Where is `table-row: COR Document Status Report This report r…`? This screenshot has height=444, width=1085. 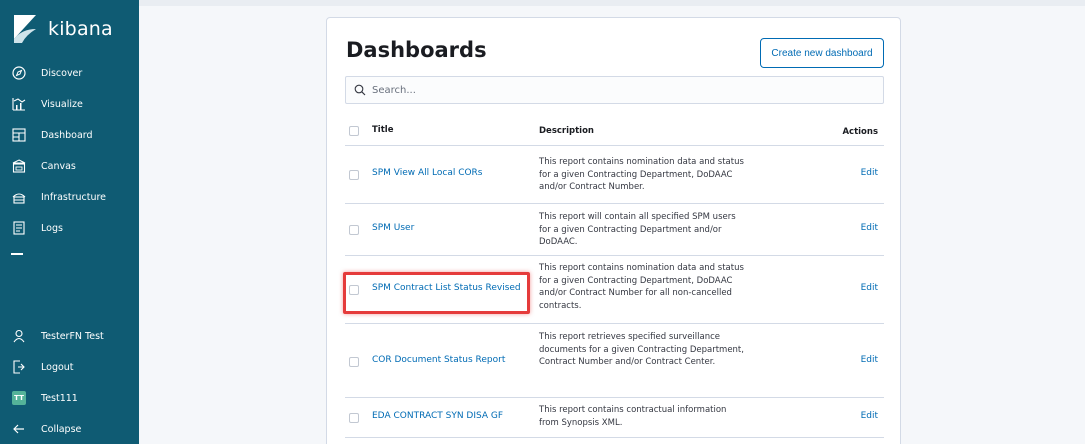
table-row: COR Document Status Report This report r… is located at coordinates (614, 361).